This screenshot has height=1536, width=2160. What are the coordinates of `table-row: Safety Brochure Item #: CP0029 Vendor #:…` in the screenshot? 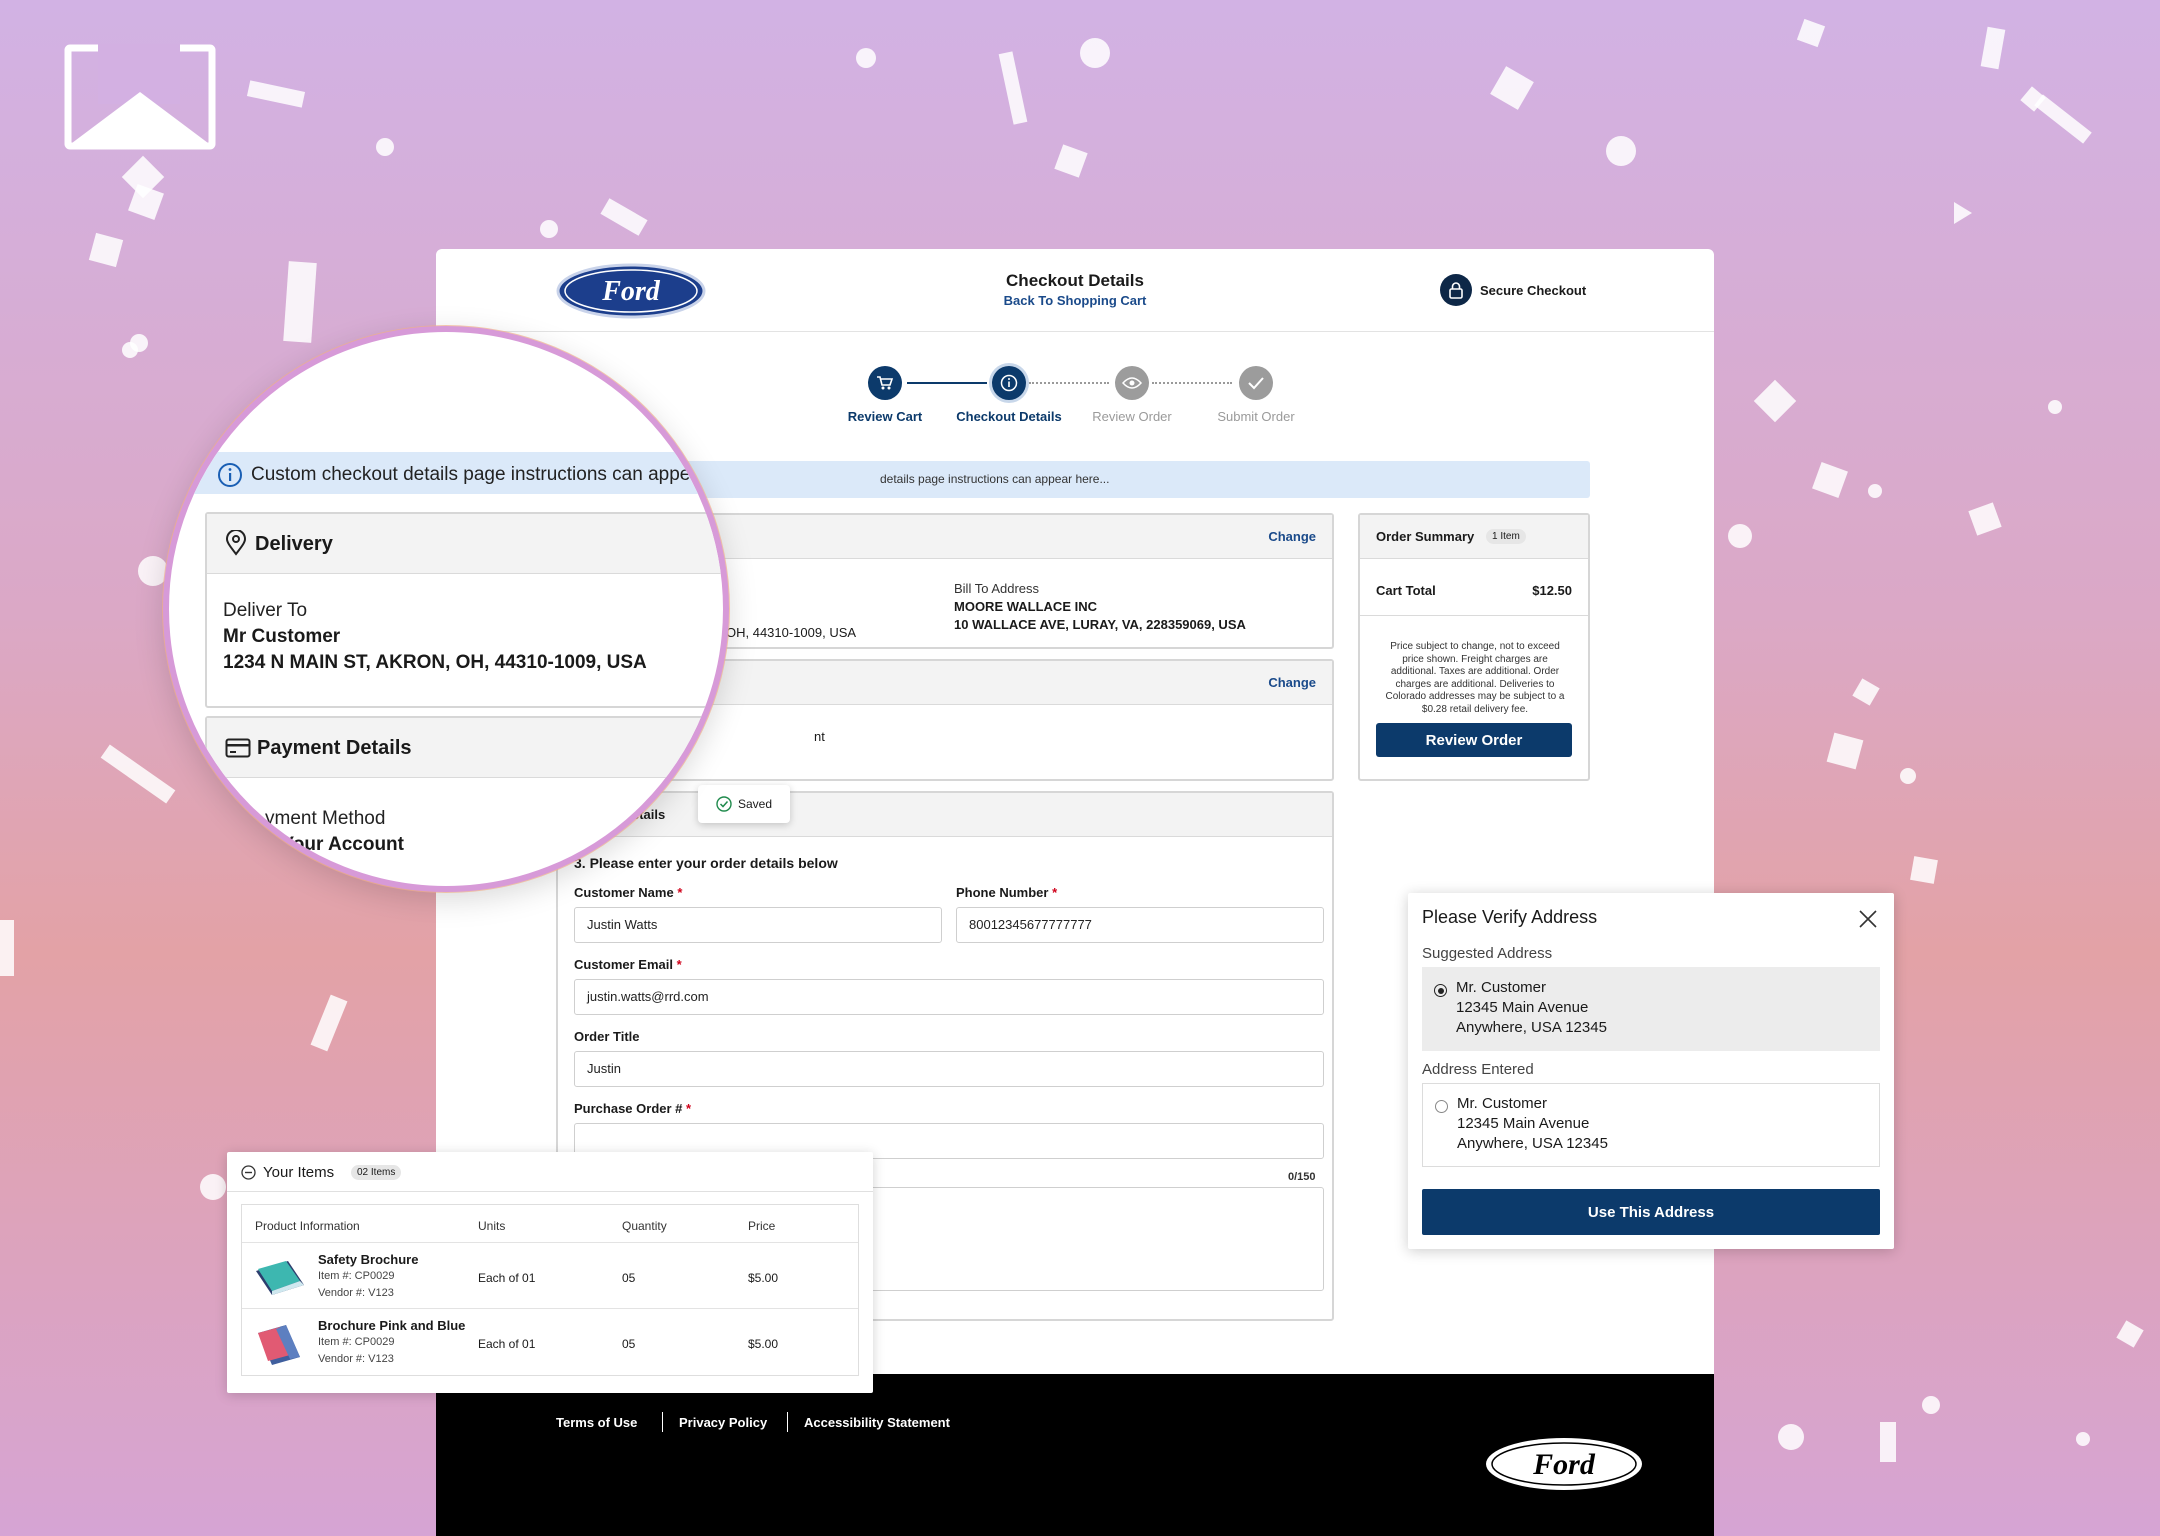 It's located at (550, 1276).